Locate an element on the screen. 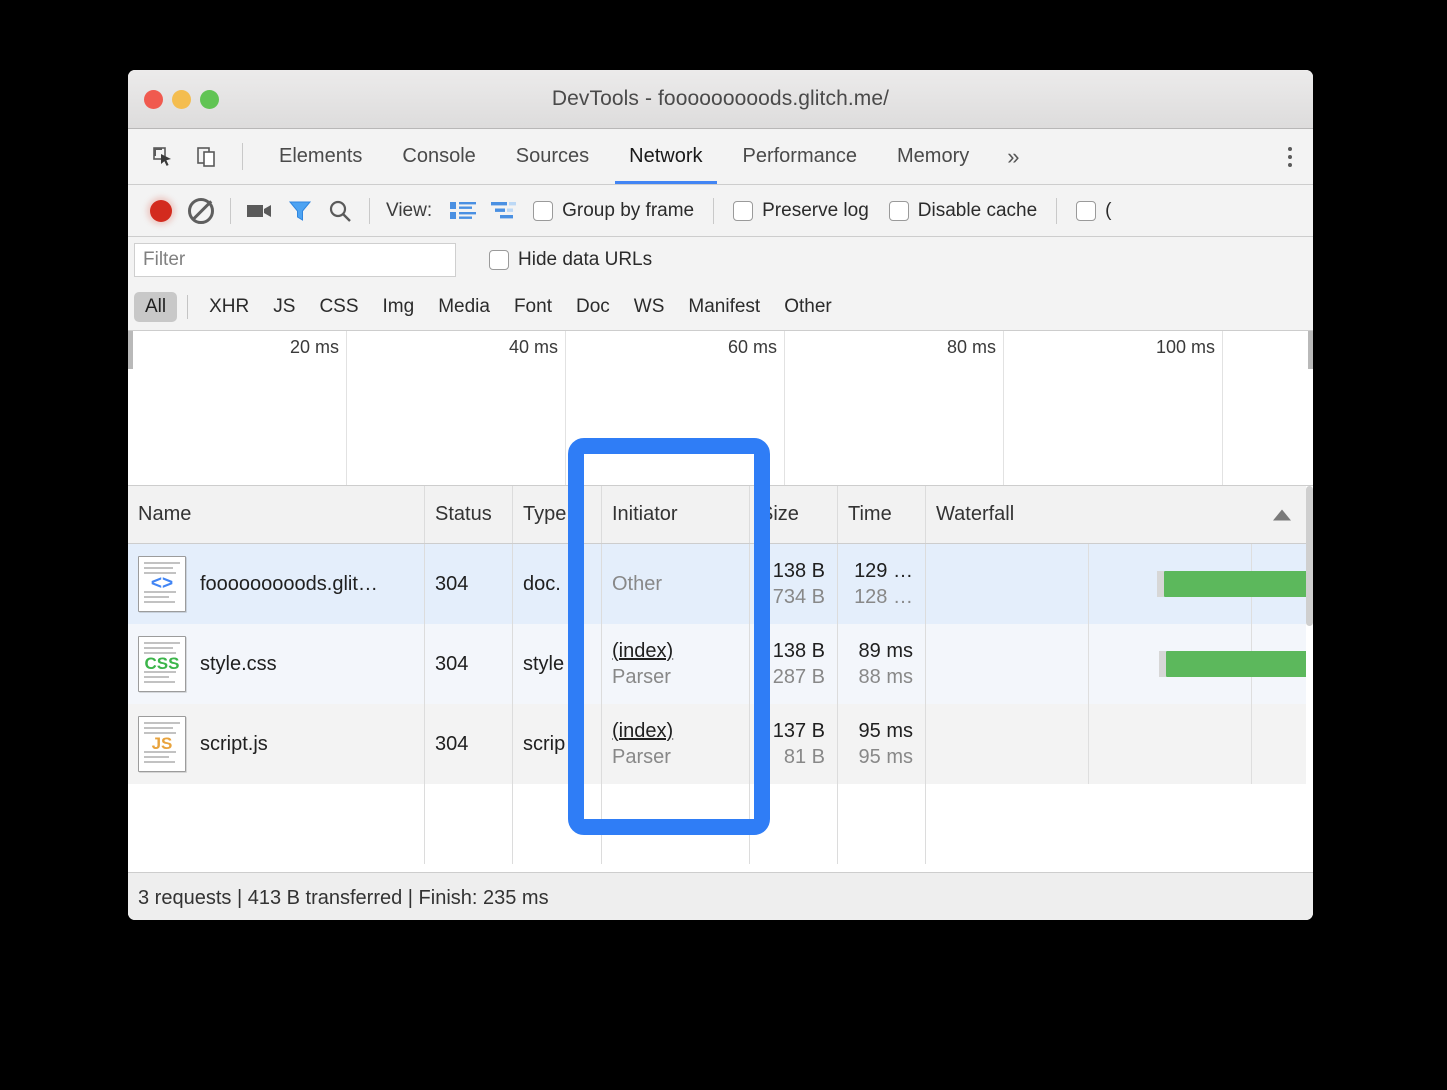 The image size is (1447, 1090). cell-size: 138 B 287 B is located at coordinates (794, 664).